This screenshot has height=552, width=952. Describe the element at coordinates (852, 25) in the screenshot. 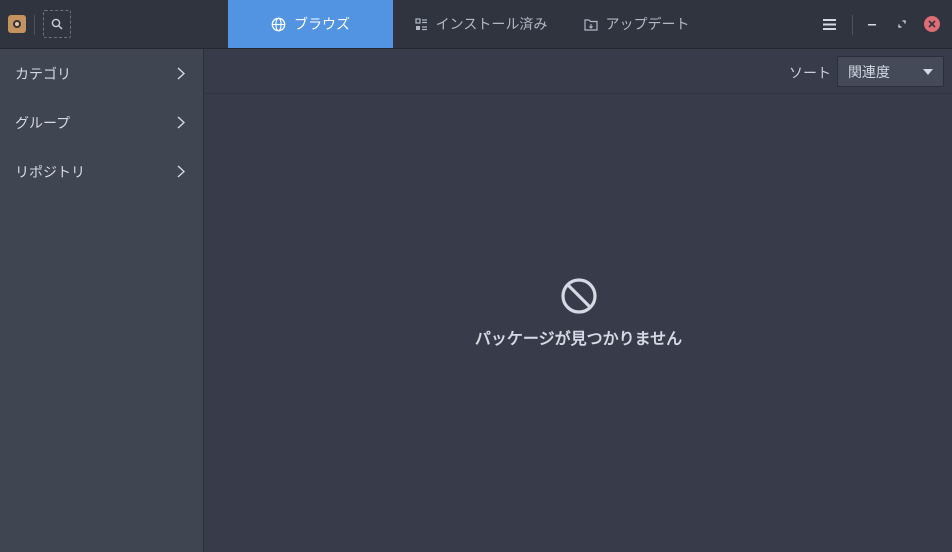

I see `header-separator-right` at that location.